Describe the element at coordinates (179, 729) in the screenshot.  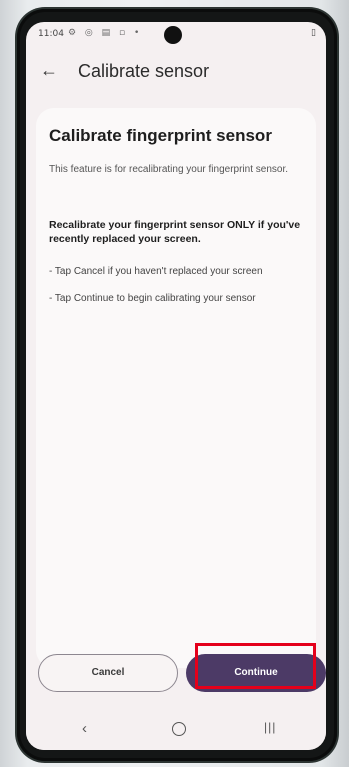
I see `nav-home-icon` at that location.